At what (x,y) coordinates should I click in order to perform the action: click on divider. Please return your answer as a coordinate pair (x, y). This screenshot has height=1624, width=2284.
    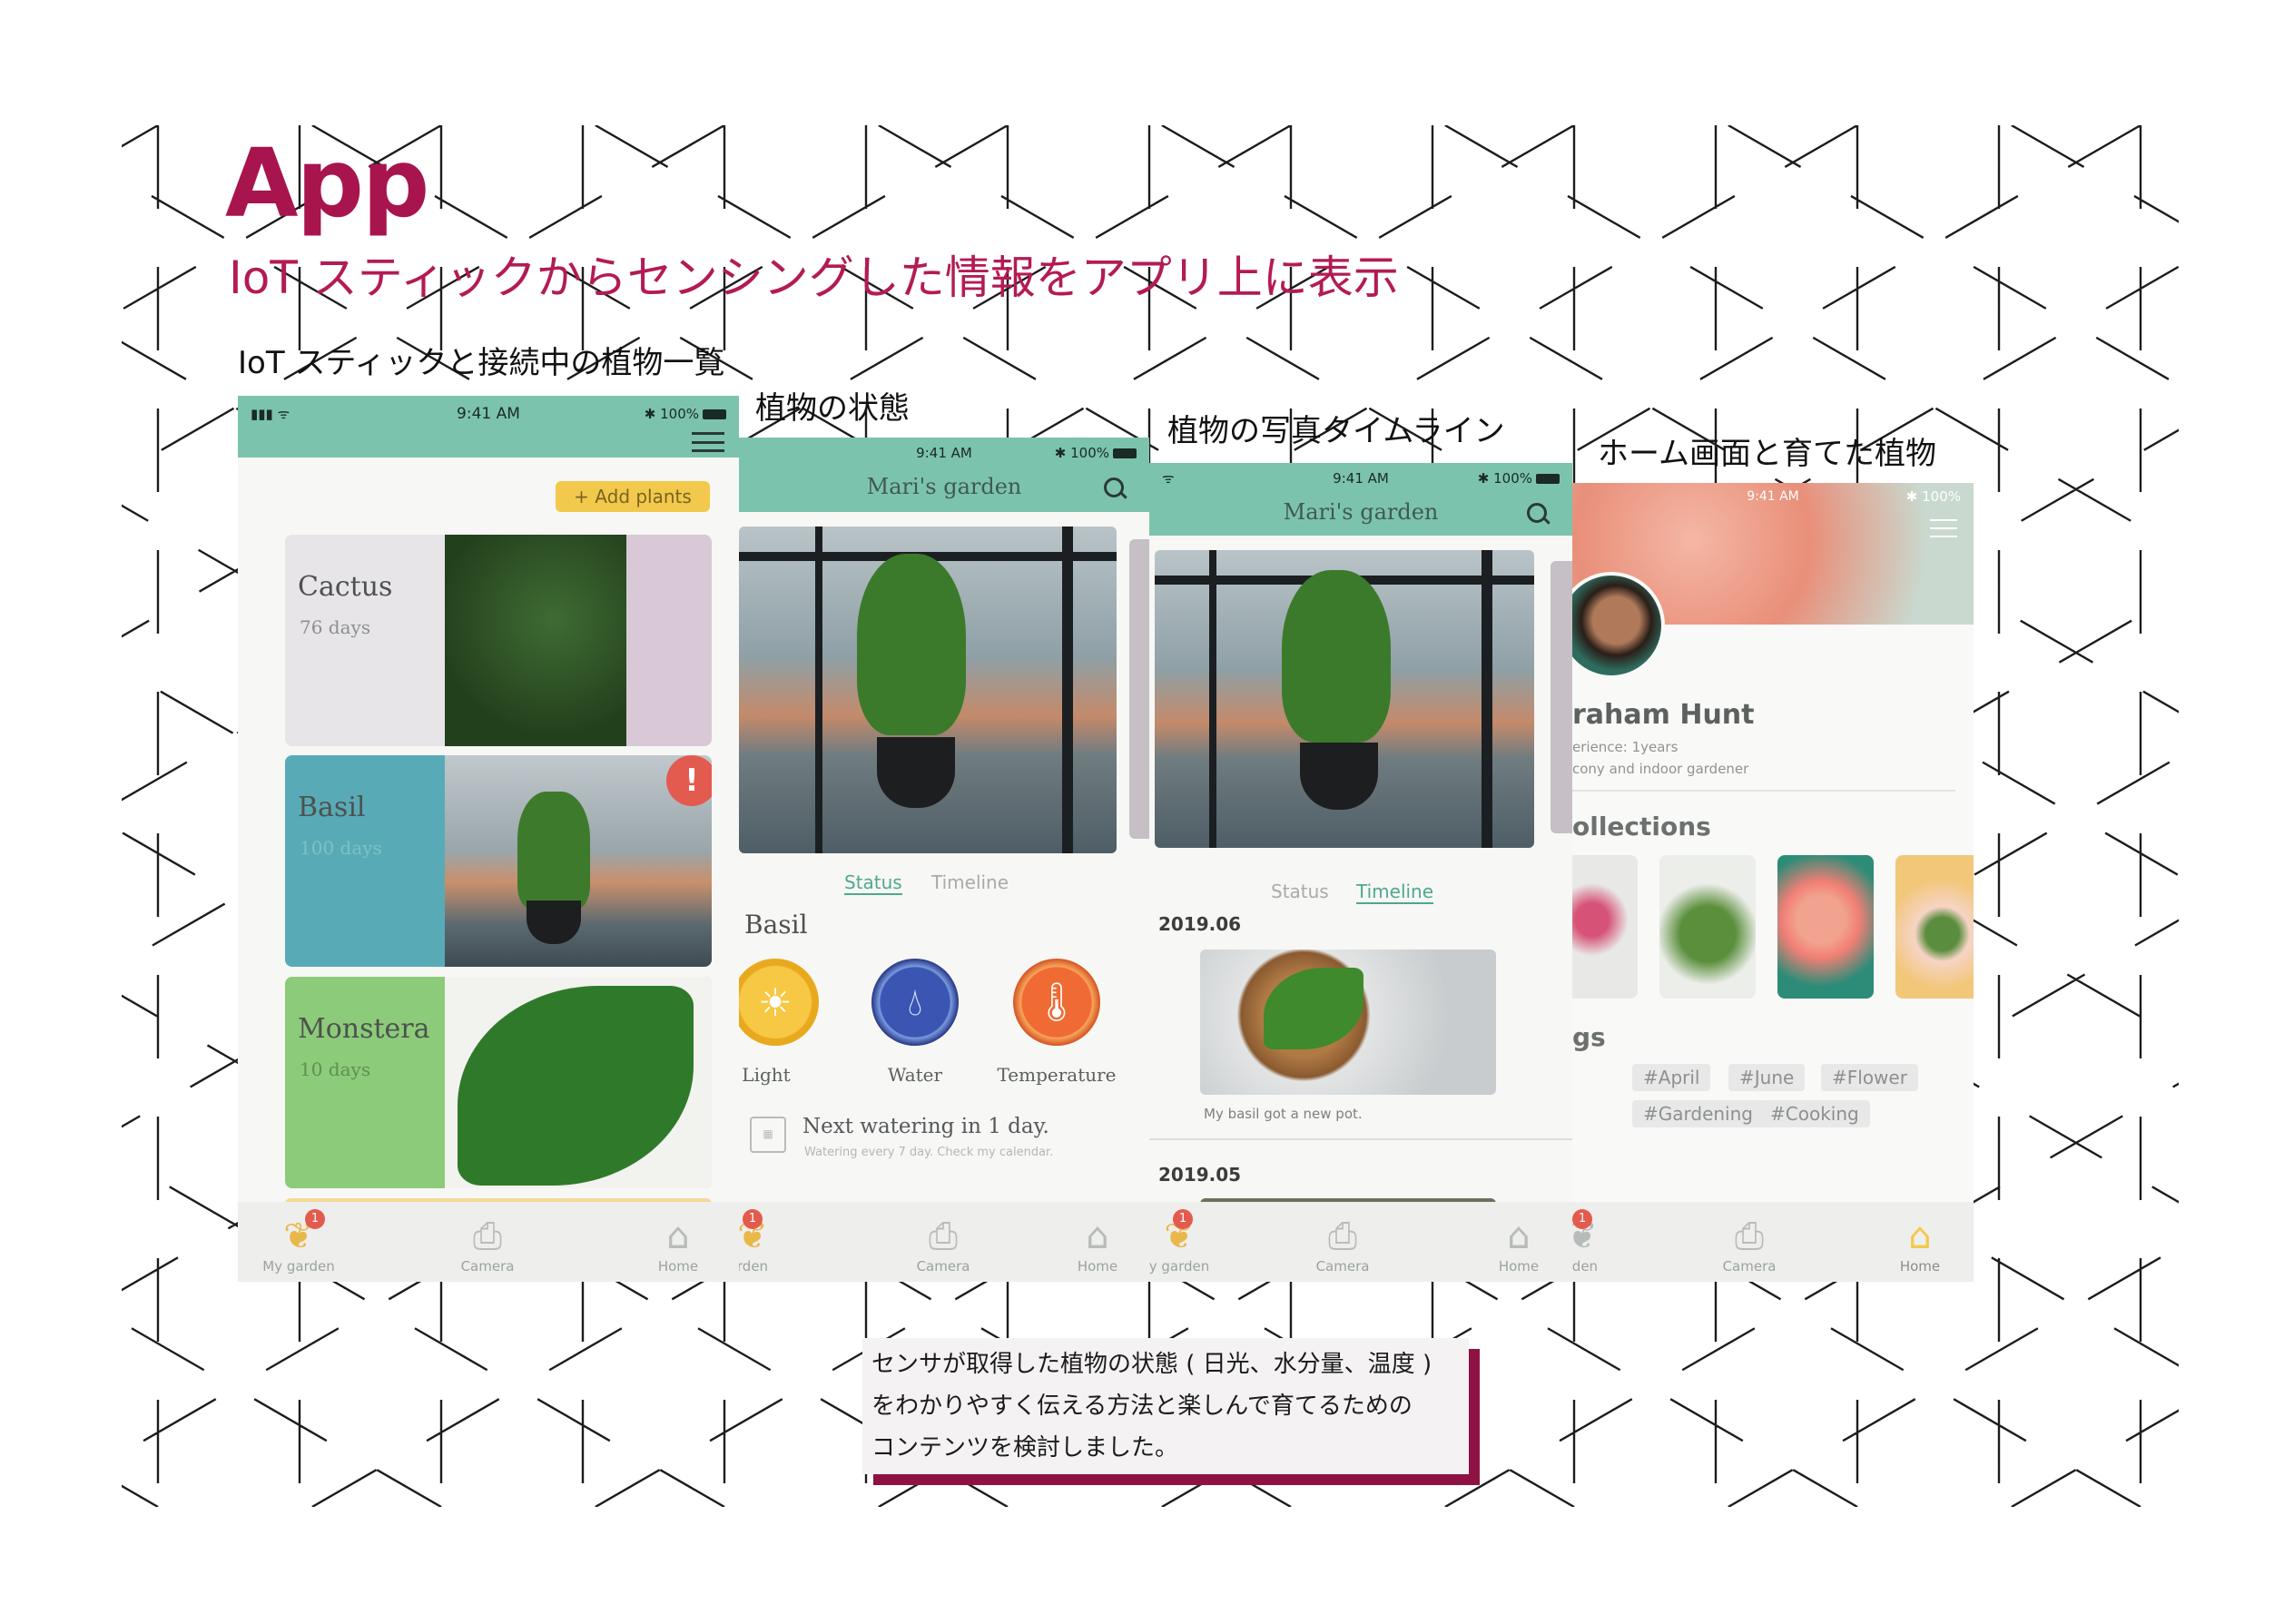
    Looking at the image, I should click on (1360, 1139).